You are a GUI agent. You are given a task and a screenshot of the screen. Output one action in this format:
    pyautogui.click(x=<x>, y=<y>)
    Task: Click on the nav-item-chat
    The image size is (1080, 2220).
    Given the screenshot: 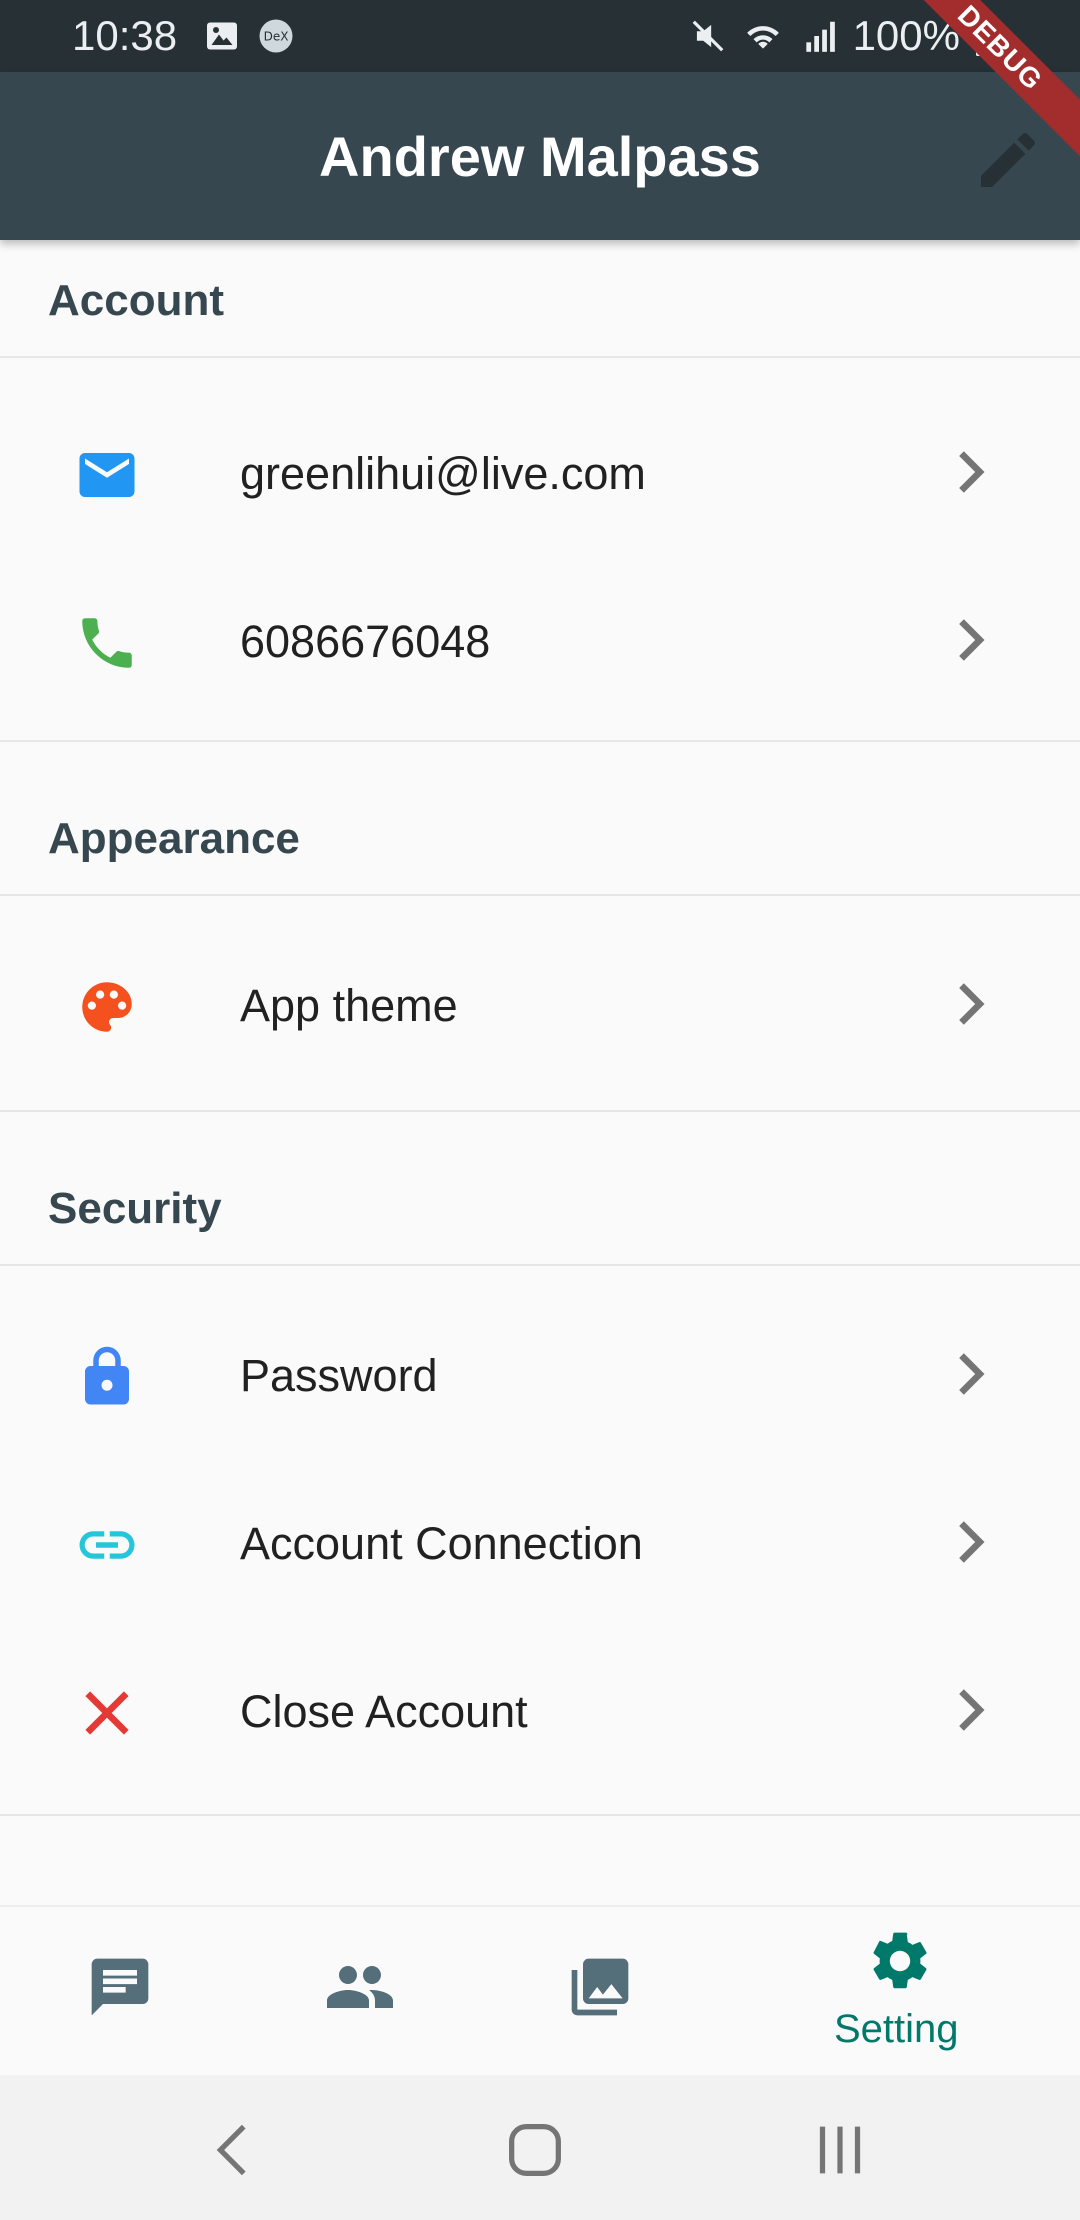 What is the action you would take?
    pyautogui.click(x=120, y=1992)
    